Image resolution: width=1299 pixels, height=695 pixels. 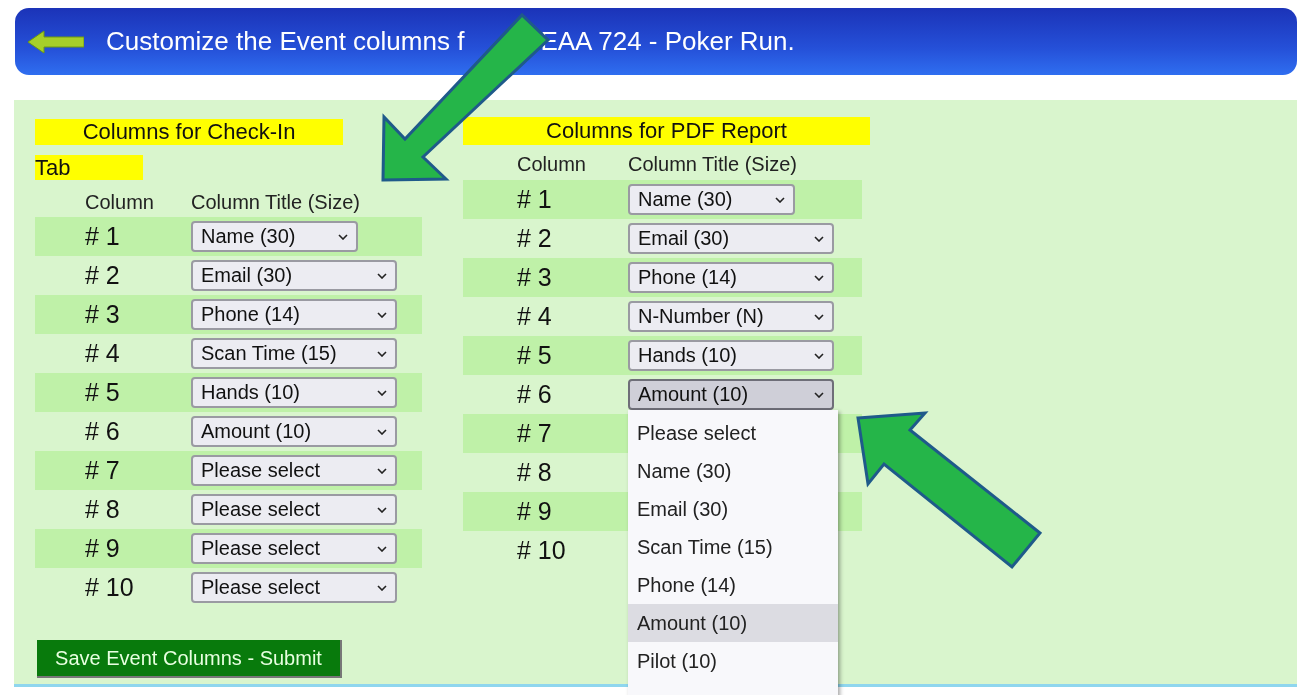 What do you see at coordinates (733, 509) in the screenshot?
I see `dropdown-option: Email (30)` at bounding box center [733, 509].